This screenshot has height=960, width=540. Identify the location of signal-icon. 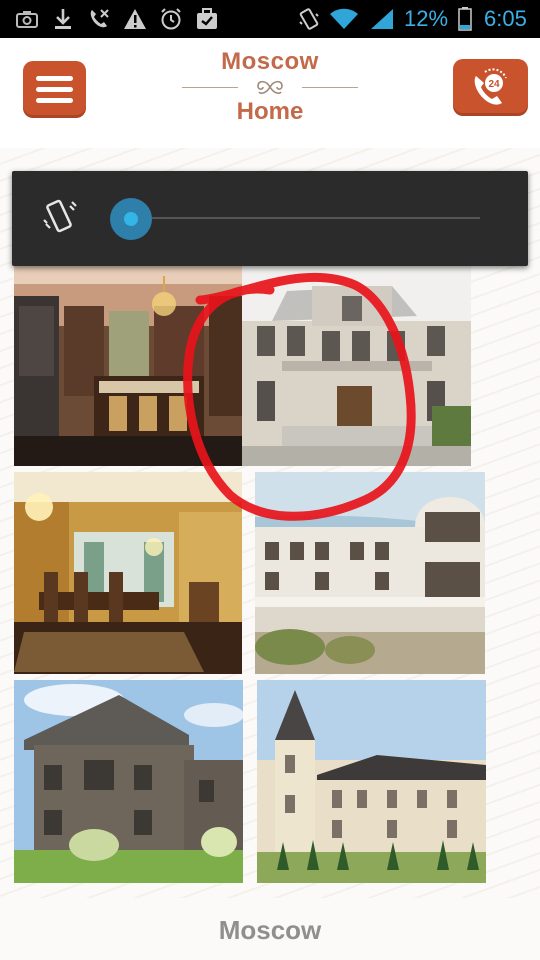
(382, 19).